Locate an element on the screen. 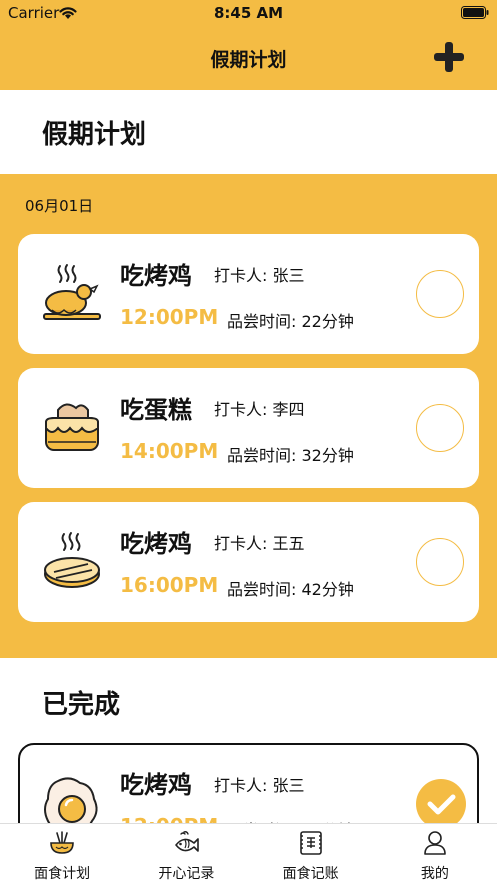 This screenshot has width=497, height=883. tab-profile: 我的 is located at coordinates (435, 853).